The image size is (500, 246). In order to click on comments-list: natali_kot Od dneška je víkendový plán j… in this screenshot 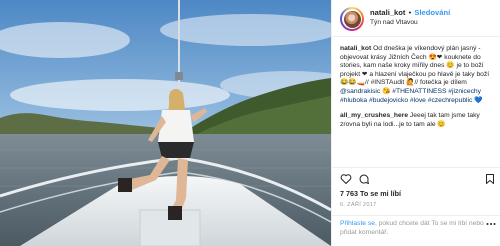, I will do `click(418, 87)`.